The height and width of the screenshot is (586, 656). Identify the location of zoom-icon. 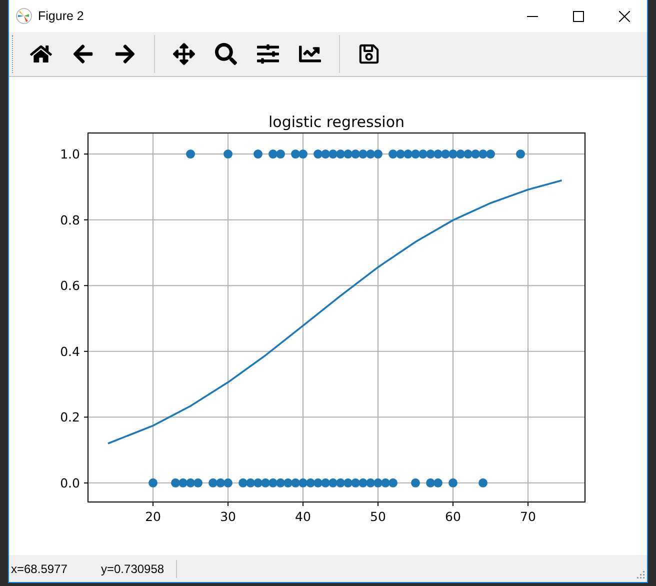
(226, 54).